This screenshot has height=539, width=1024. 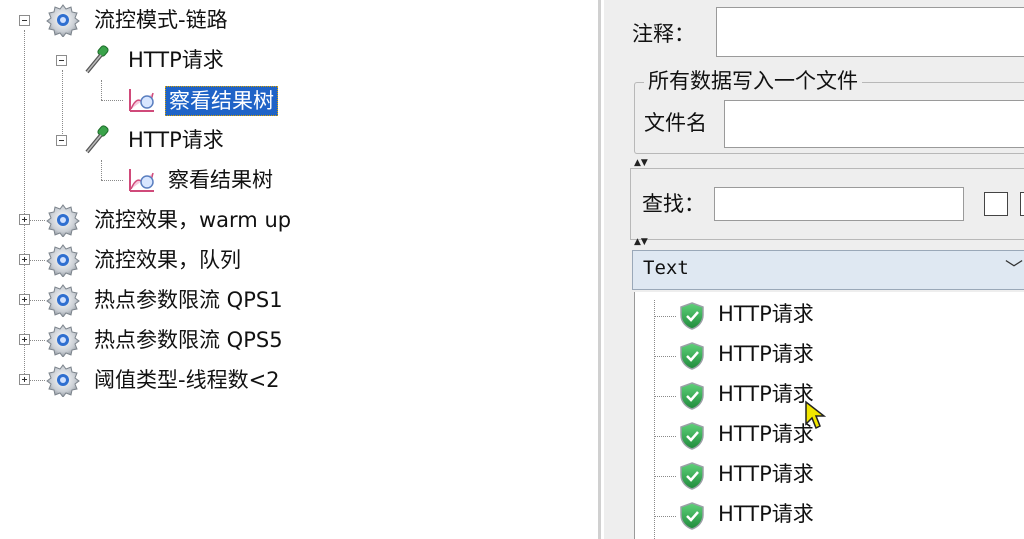 What do you see at coordinates (187, 380) in the screenshot?
I see `tree-node-label: 阈值类型-线程数<2` at bounding box center [187, 380].